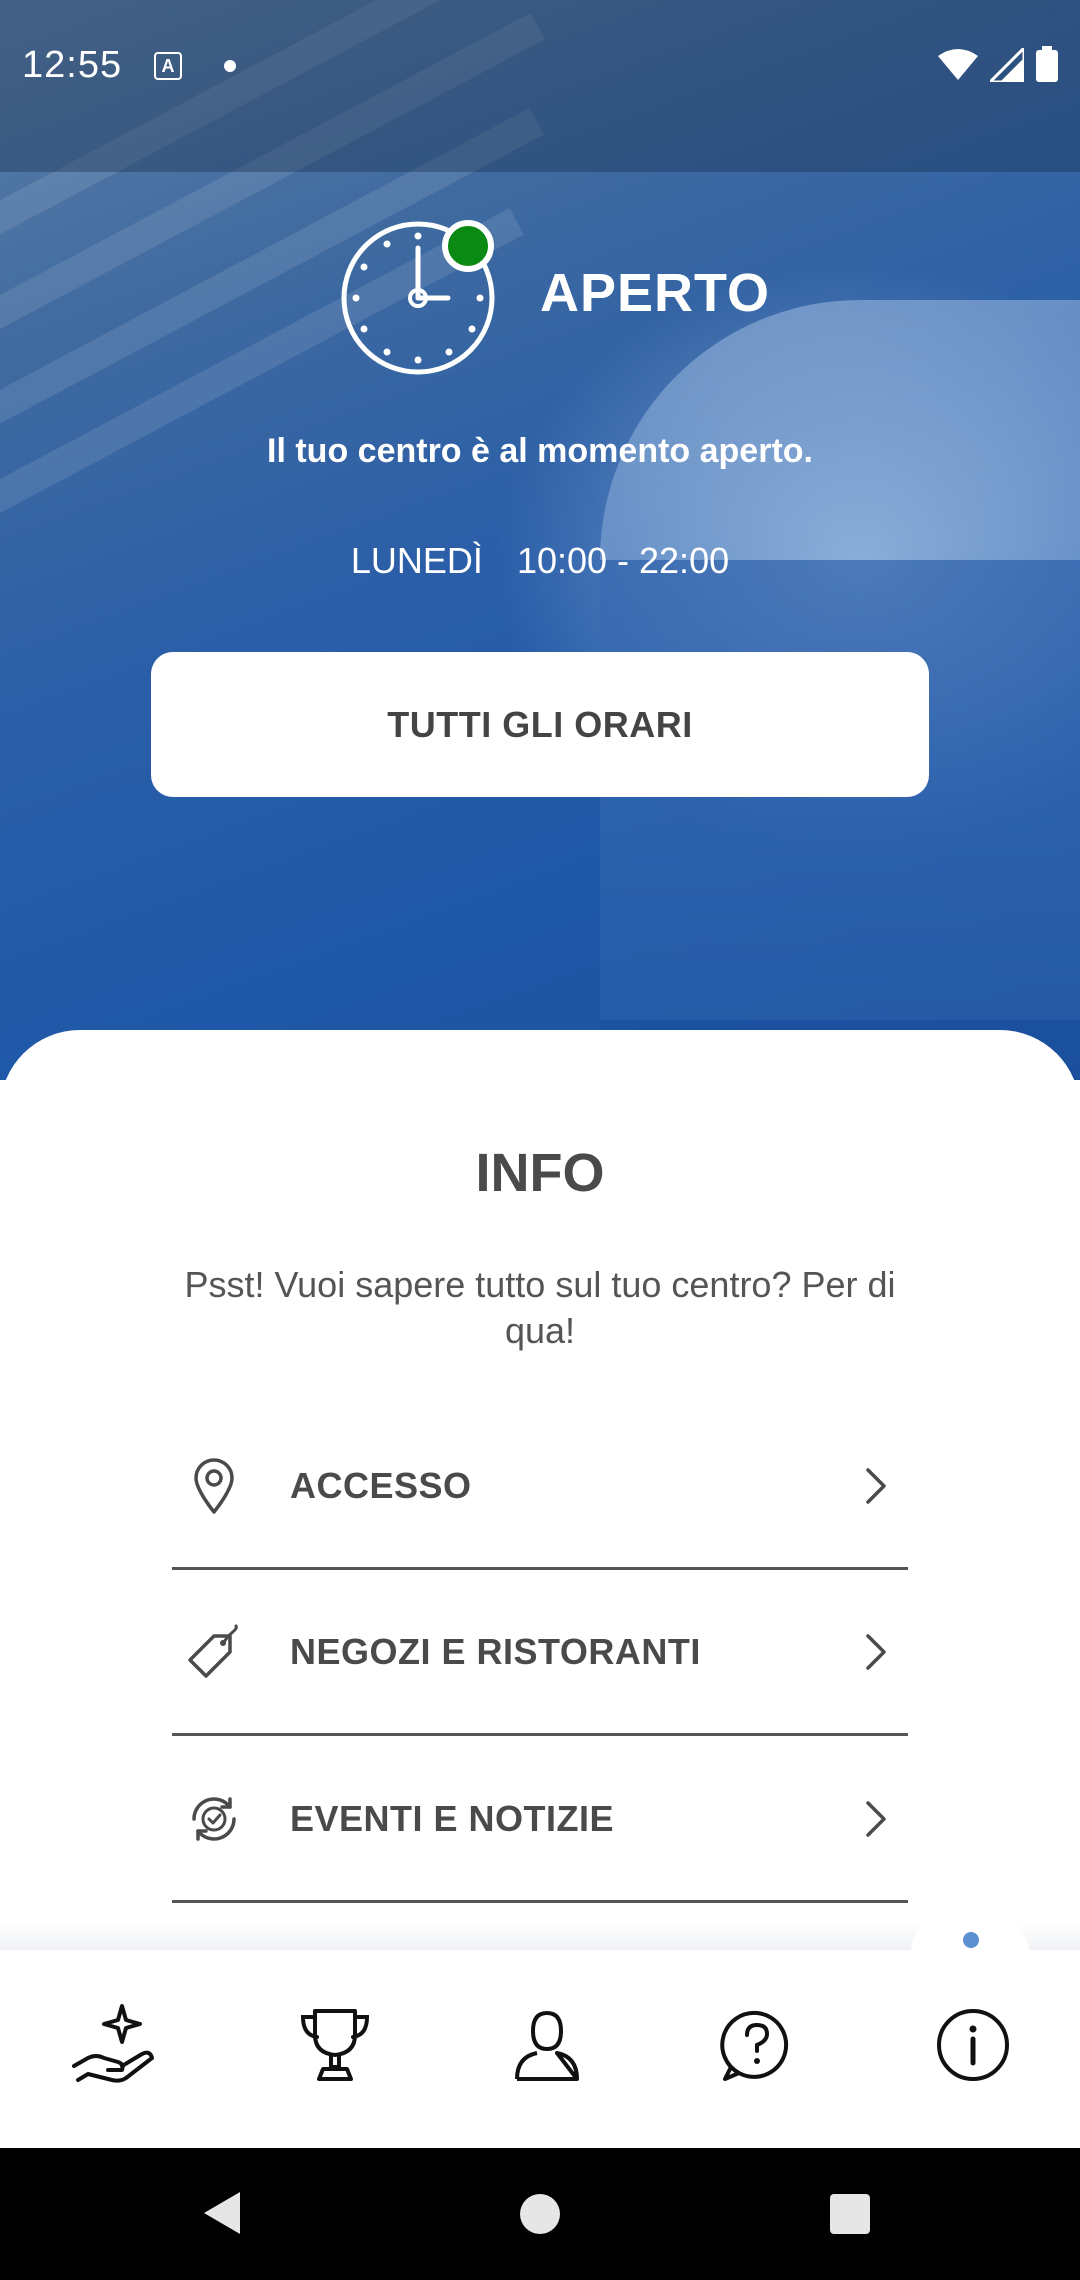 This screenshot has width=1080, height=2280. Describe the element at coordinates (958, 64) in the screenshot. I see `wifi-icon` at that location.